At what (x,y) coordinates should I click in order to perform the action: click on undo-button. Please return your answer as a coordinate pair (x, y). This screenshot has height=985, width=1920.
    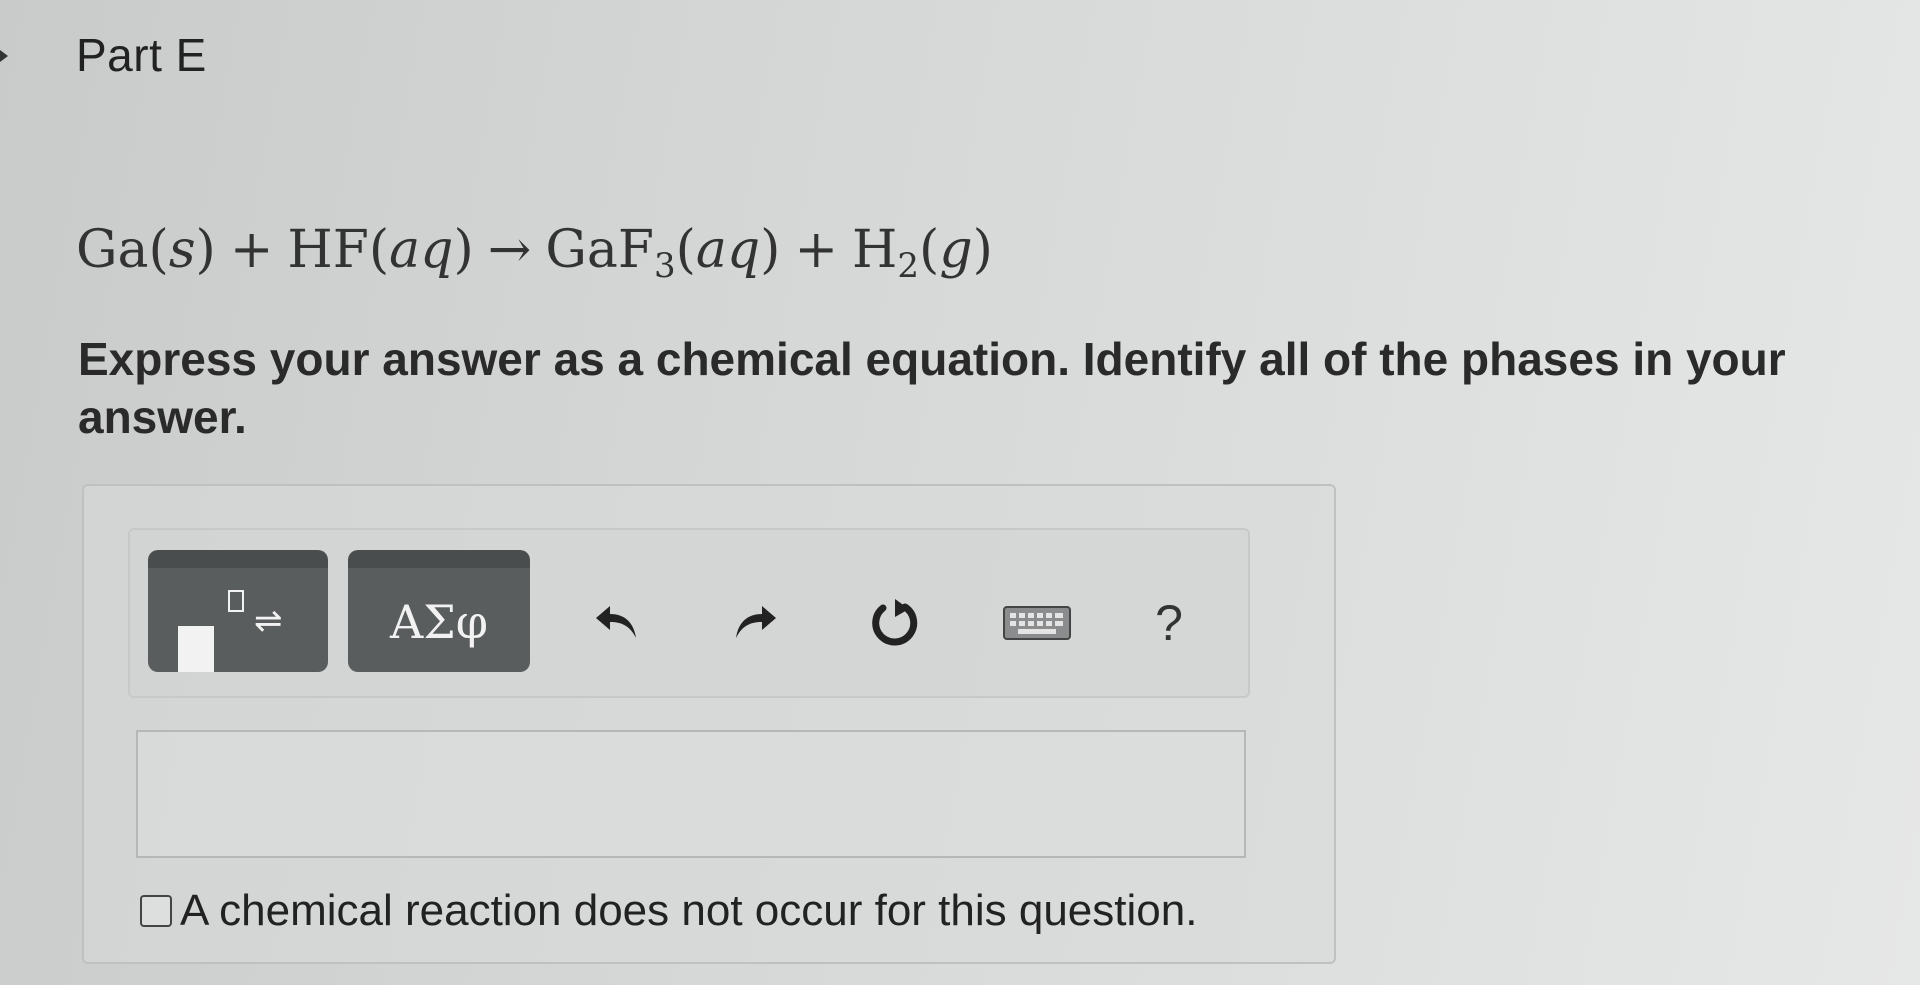
    Looking at the image, I should click on (617, 623).